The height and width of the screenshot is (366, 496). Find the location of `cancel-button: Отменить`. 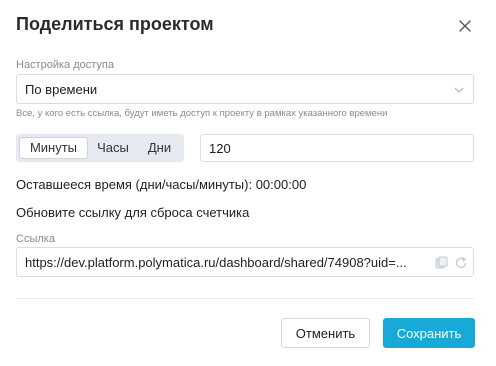

cancel-button: Отменить is located at coordinates (325, 333).